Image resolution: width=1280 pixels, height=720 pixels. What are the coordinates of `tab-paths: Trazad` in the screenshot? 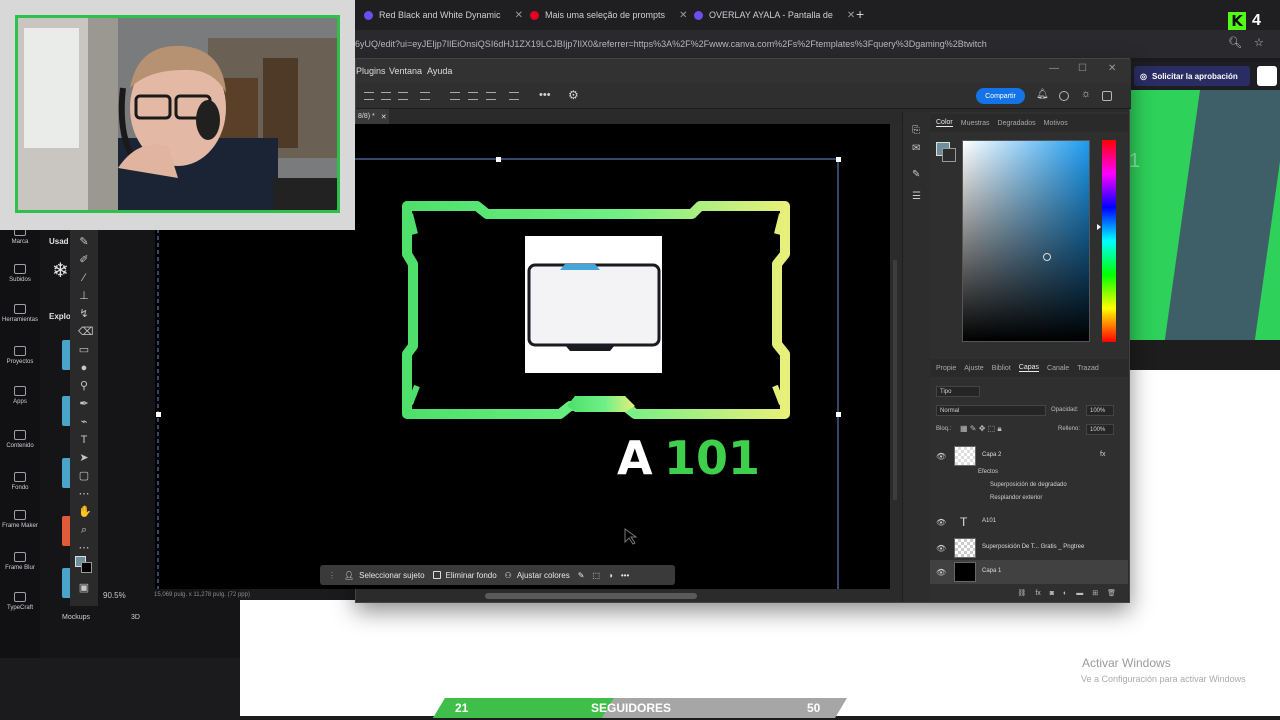 It's located at (1088, 368).